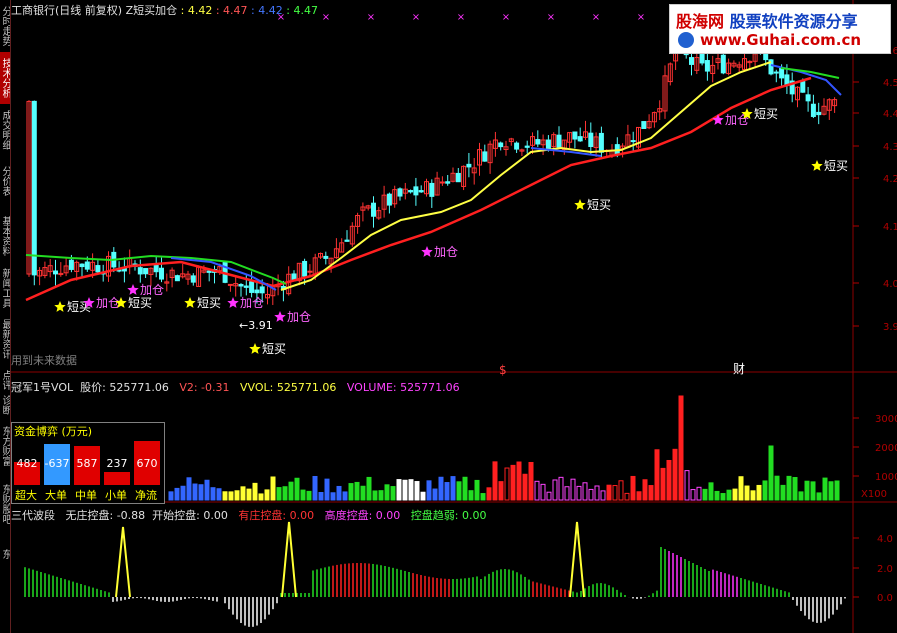  What do you see at coordinates (146, 495) in the screenshot?
I see `fund-label: 净流` at bounding box center [146, 495].